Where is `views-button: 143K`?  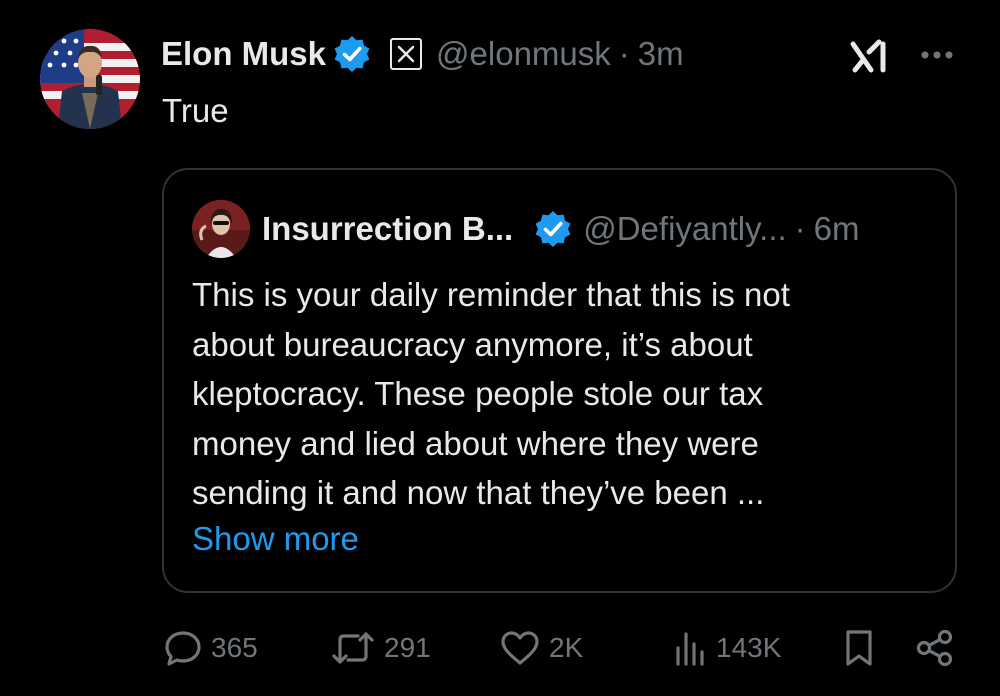 views-button: 143K is located at coordinates (726, 648).